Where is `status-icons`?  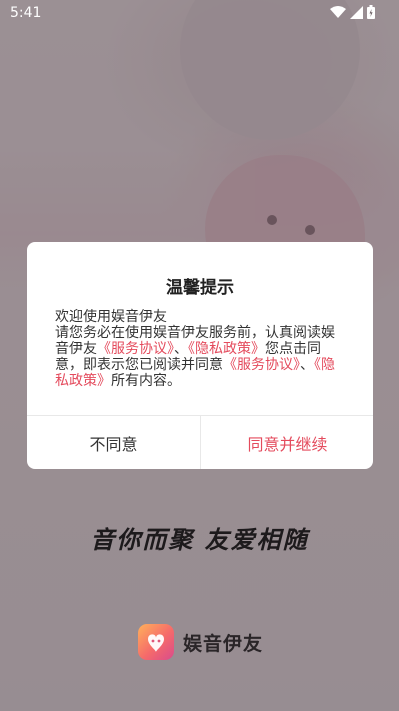 status-icons is located at coordinates (352, 12).